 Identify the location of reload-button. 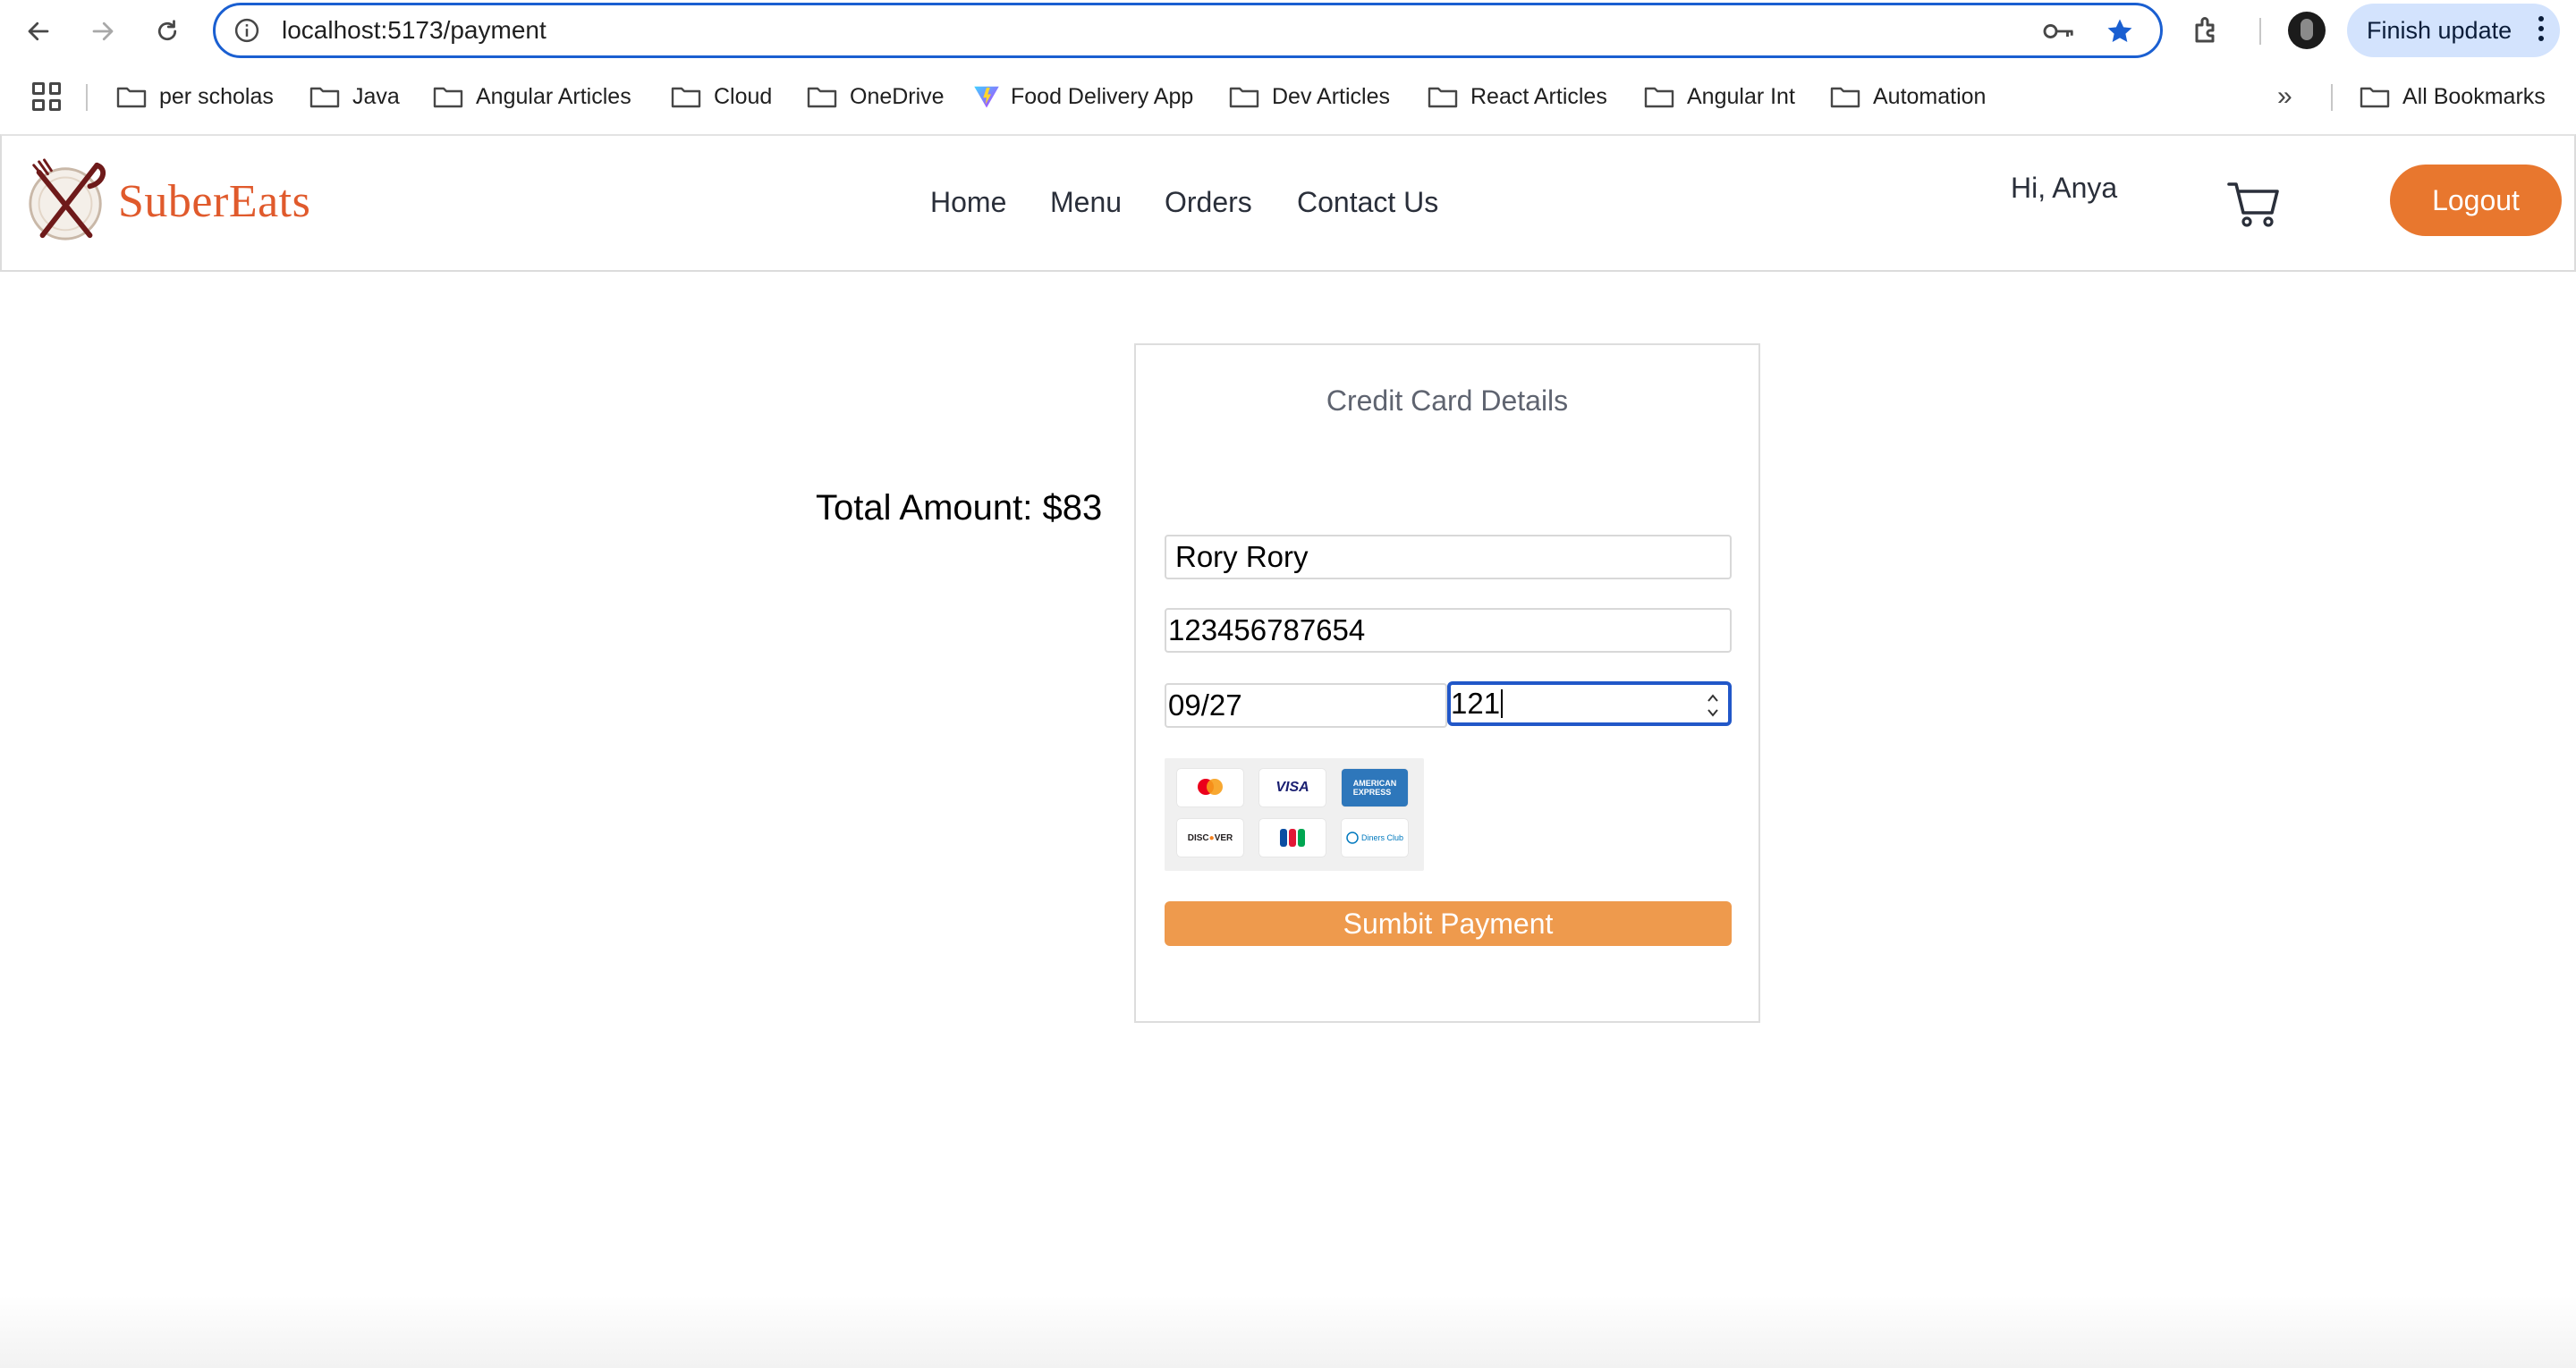
(167, 32).